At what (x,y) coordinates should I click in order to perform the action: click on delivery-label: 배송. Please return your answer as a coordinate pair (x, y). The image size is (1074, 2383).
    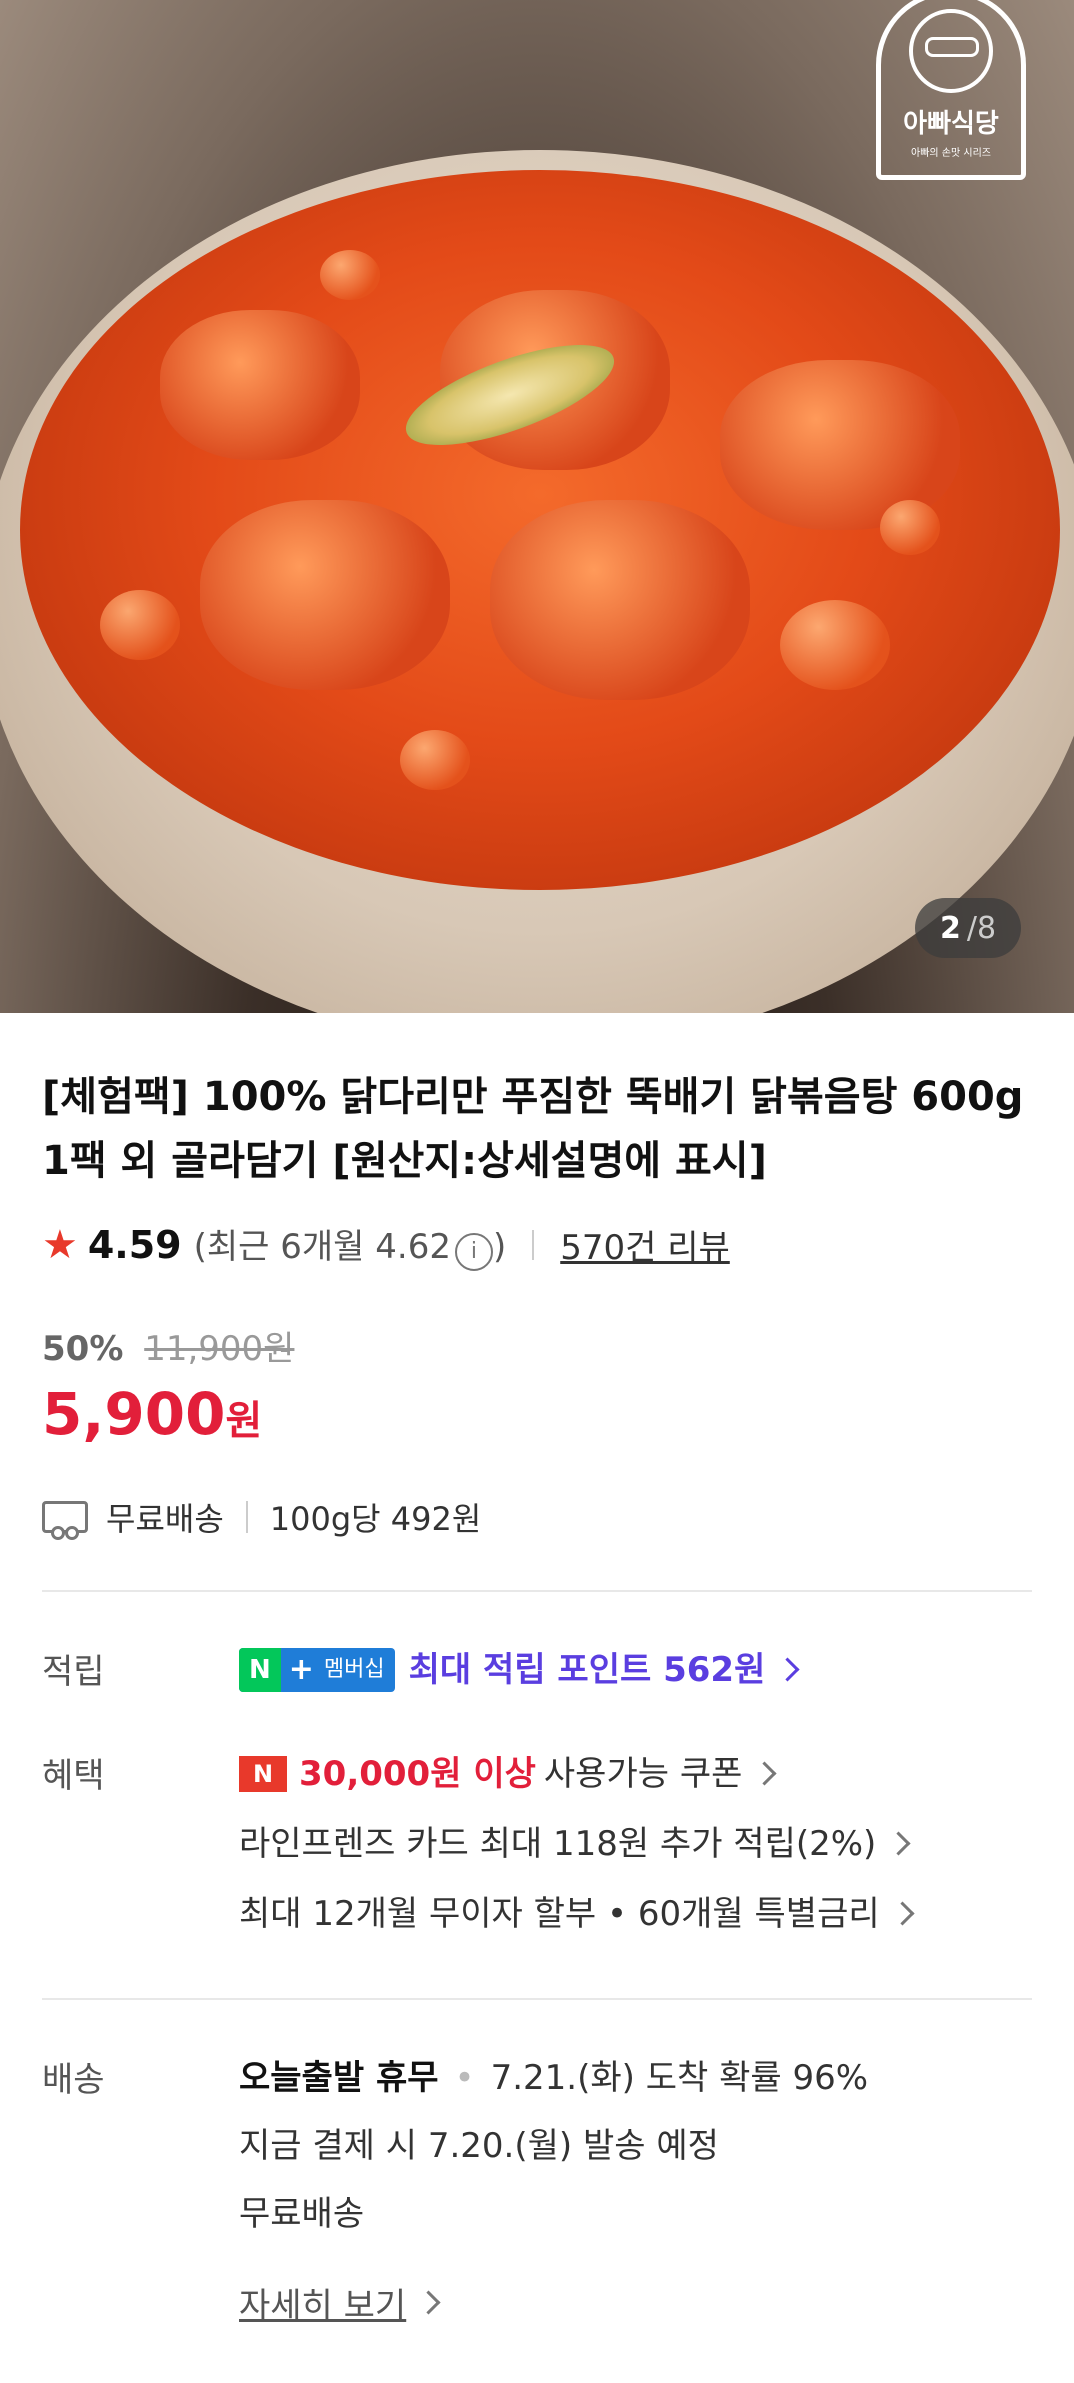
    Looking at the image, I should click on (73, 2079).